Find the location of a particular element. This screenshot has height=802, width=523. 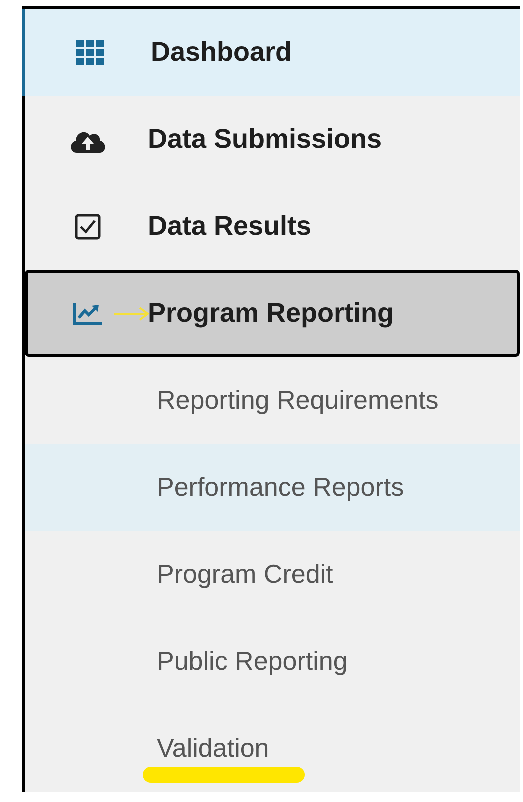

nav-item: Data Results is located at coordinates (272, 226).